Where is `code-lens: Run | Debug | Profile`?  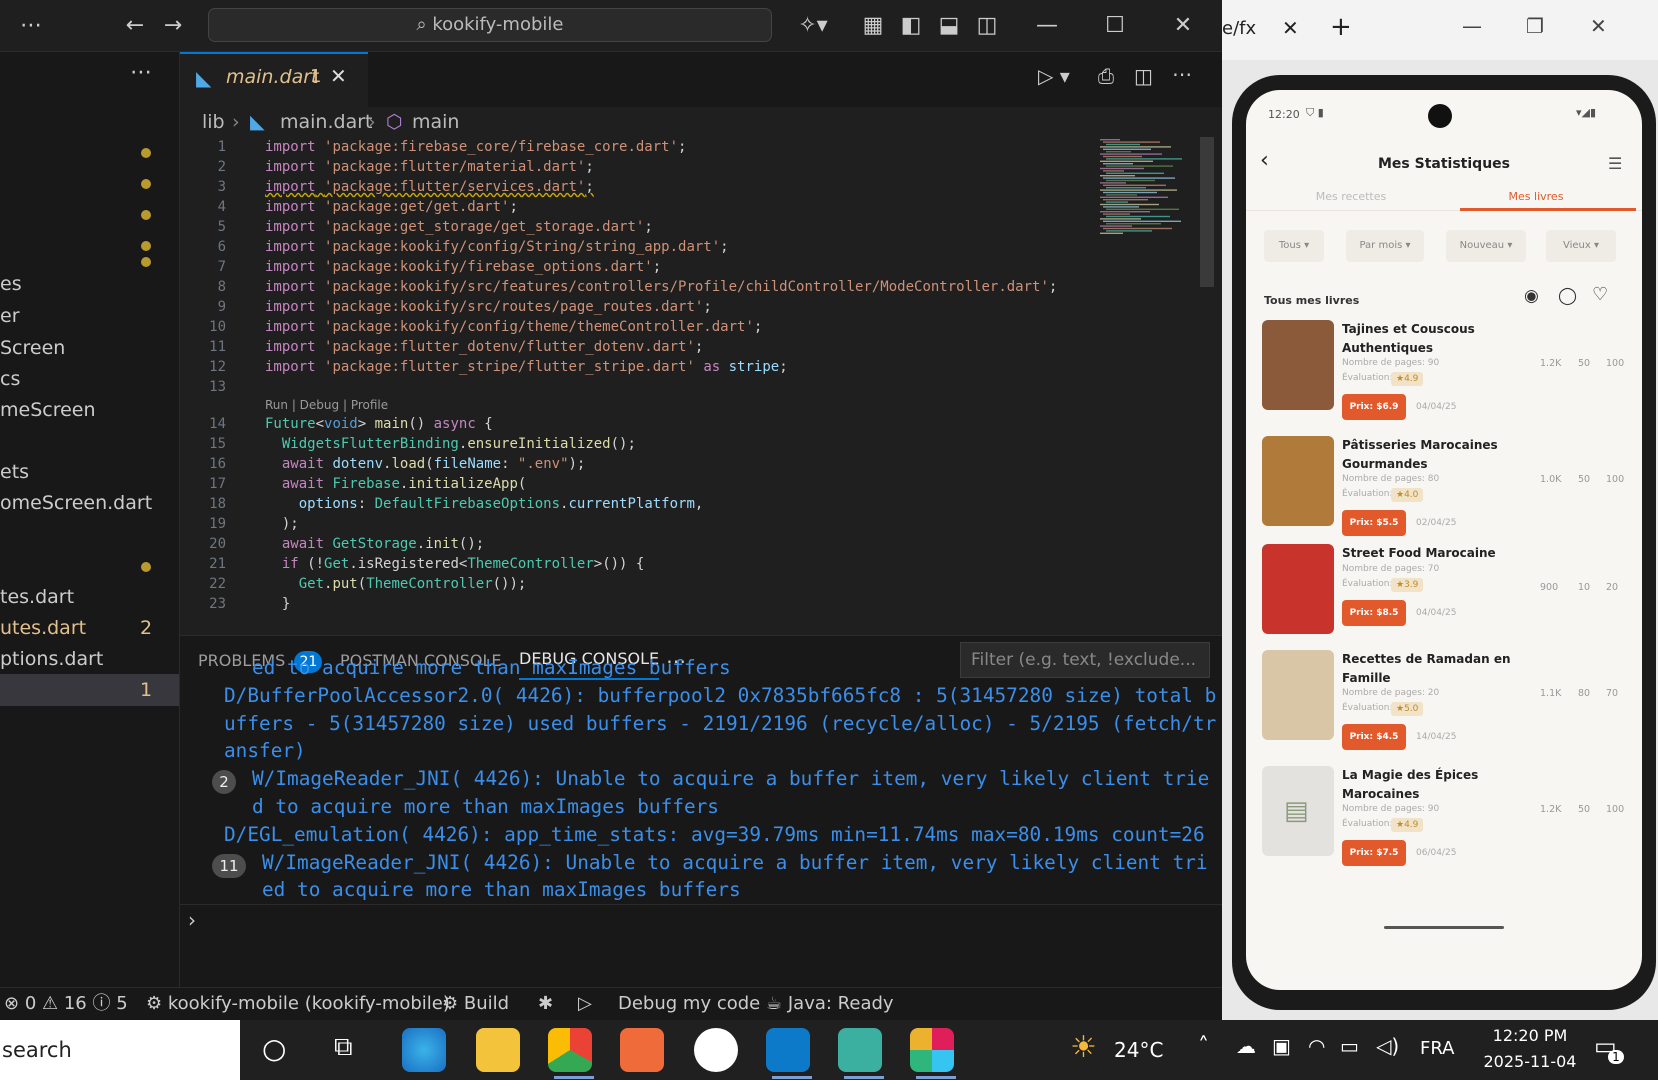 code-lens: Run | Debug | Profile is located at coordinates (326, 405).